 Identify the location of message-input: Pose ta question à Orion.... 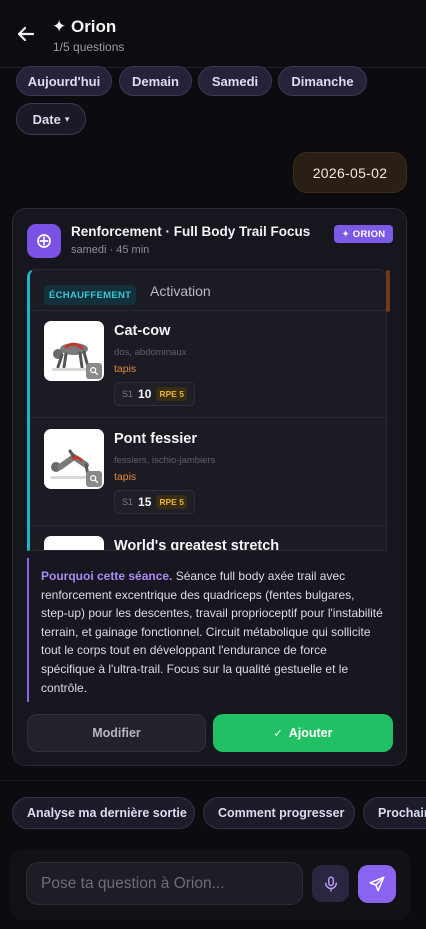
(164, 883).